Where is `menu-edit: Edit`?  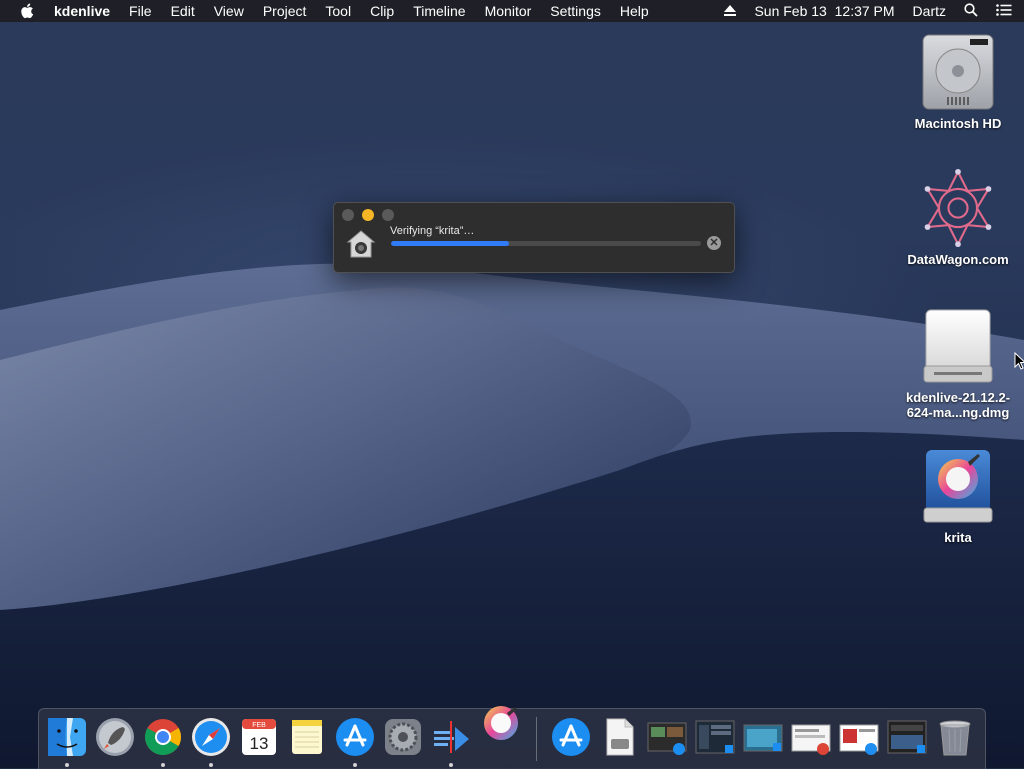
menu-edit: Edit is located at coordinates (183, 11).